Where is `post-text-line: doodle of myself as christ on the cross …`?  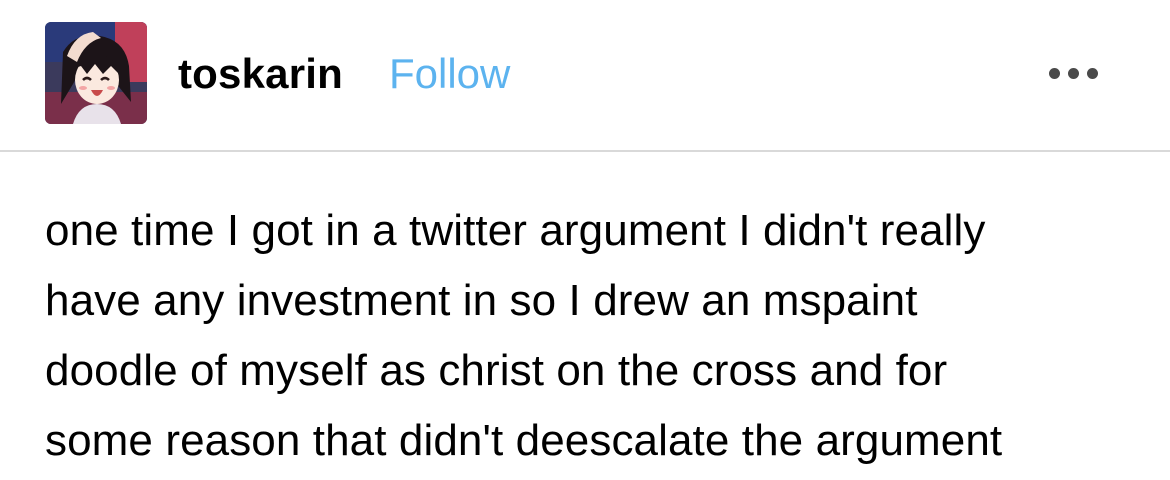
post-text-line: doodle of myself as christ on the cross … is located at coordinates (496, 370).